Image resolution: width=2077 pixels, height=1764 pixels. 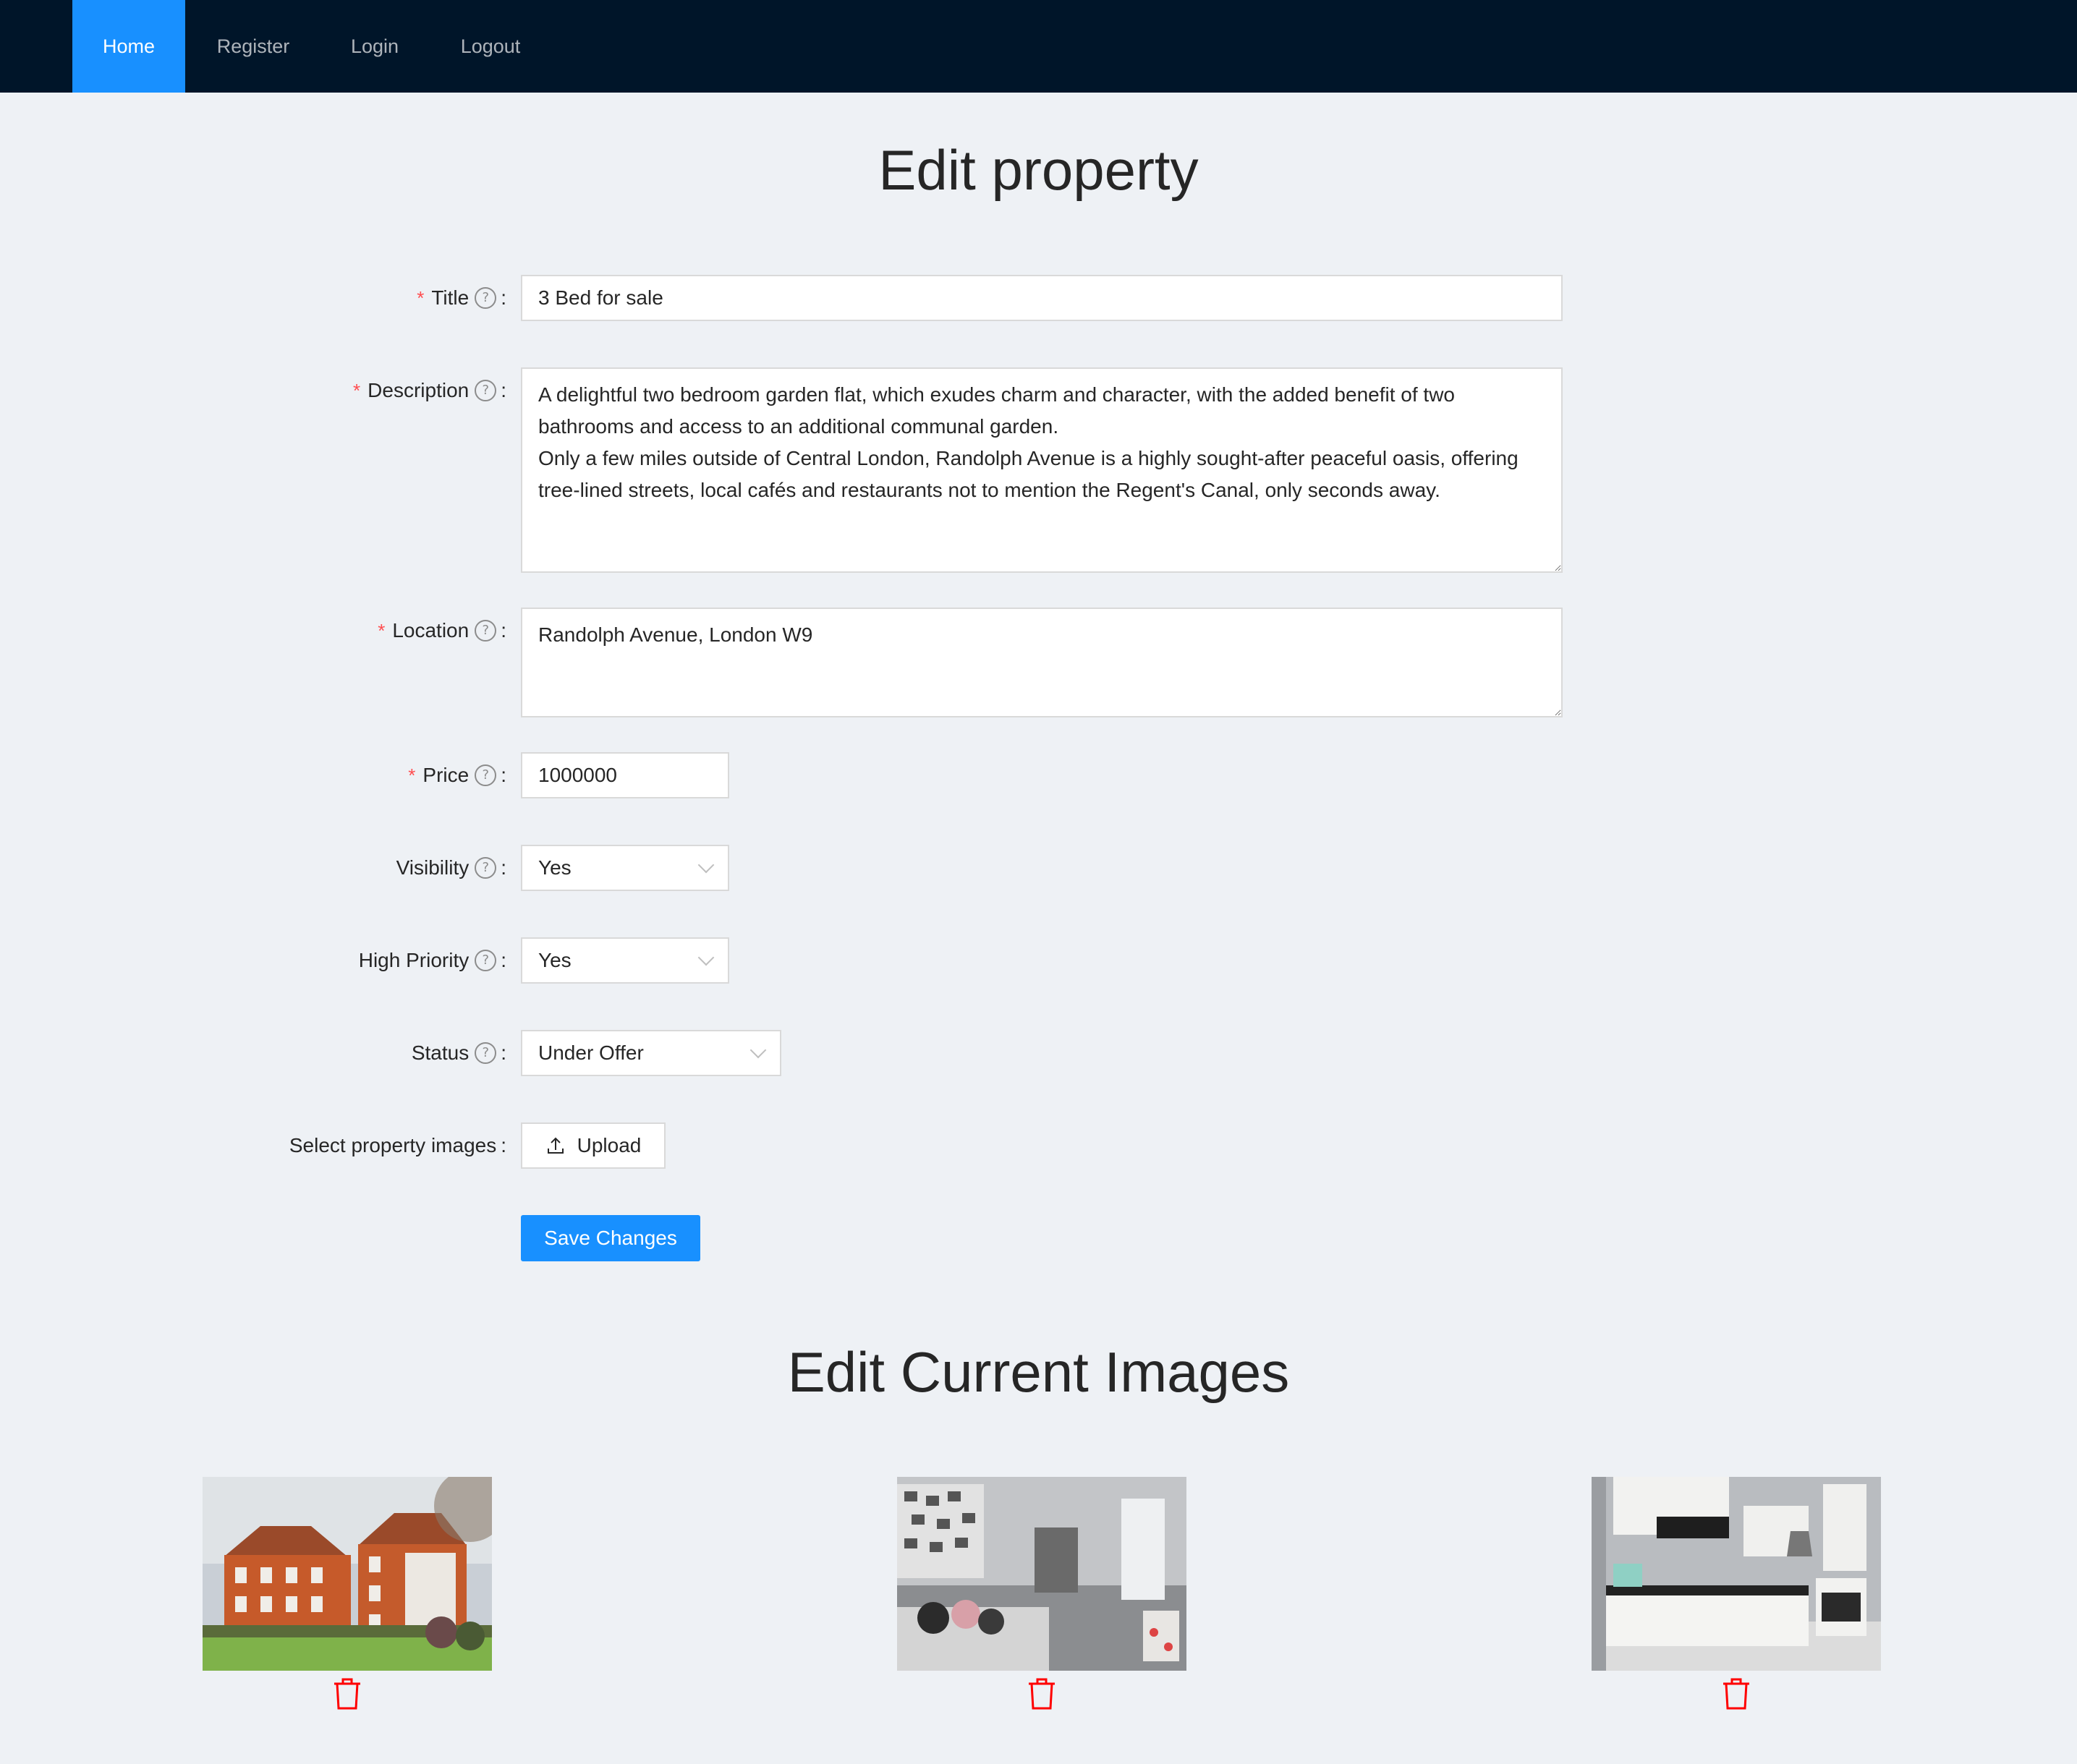 I want to click on location-label: * Location ? :, so click(x=442, y=631).